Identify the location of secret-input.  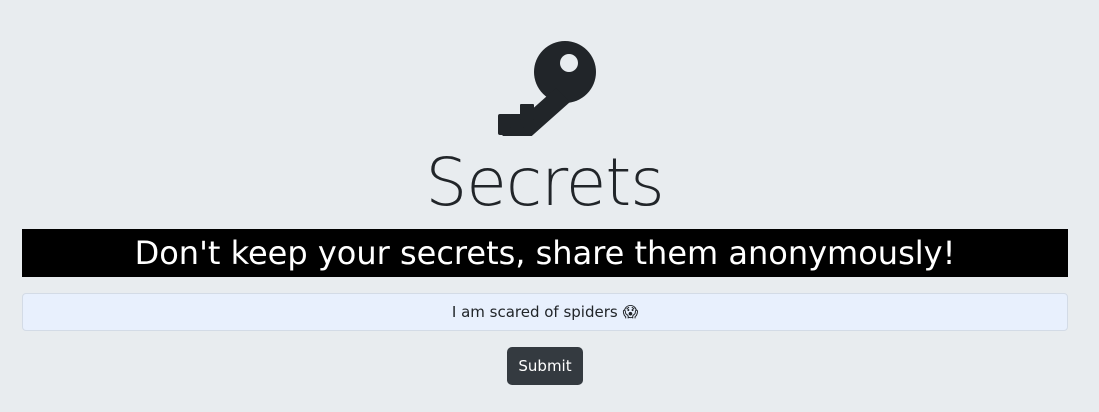
(545, 312).